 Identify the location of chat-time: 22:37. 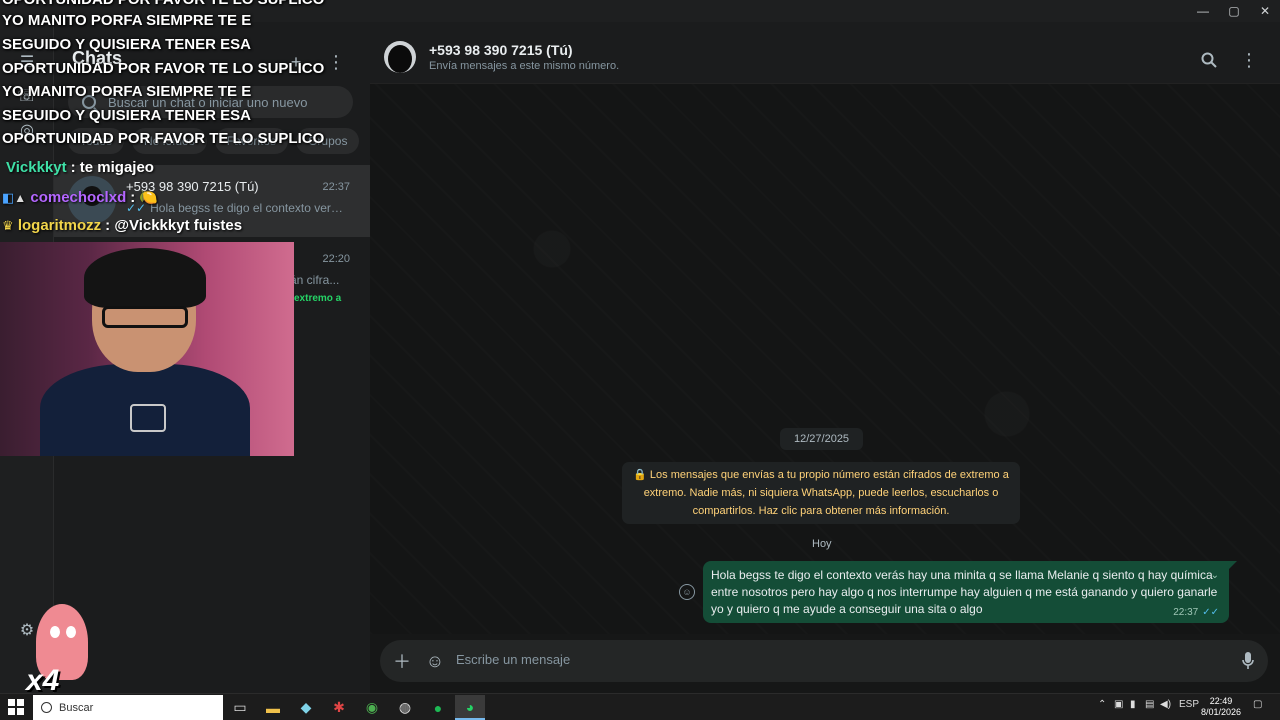
(336, 187).